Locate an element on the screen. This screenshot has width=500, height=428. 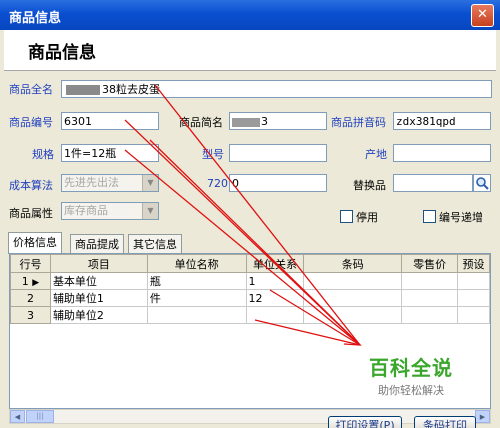
pinyin-label: 商品拼音码 is located at coordinates (358, 122).